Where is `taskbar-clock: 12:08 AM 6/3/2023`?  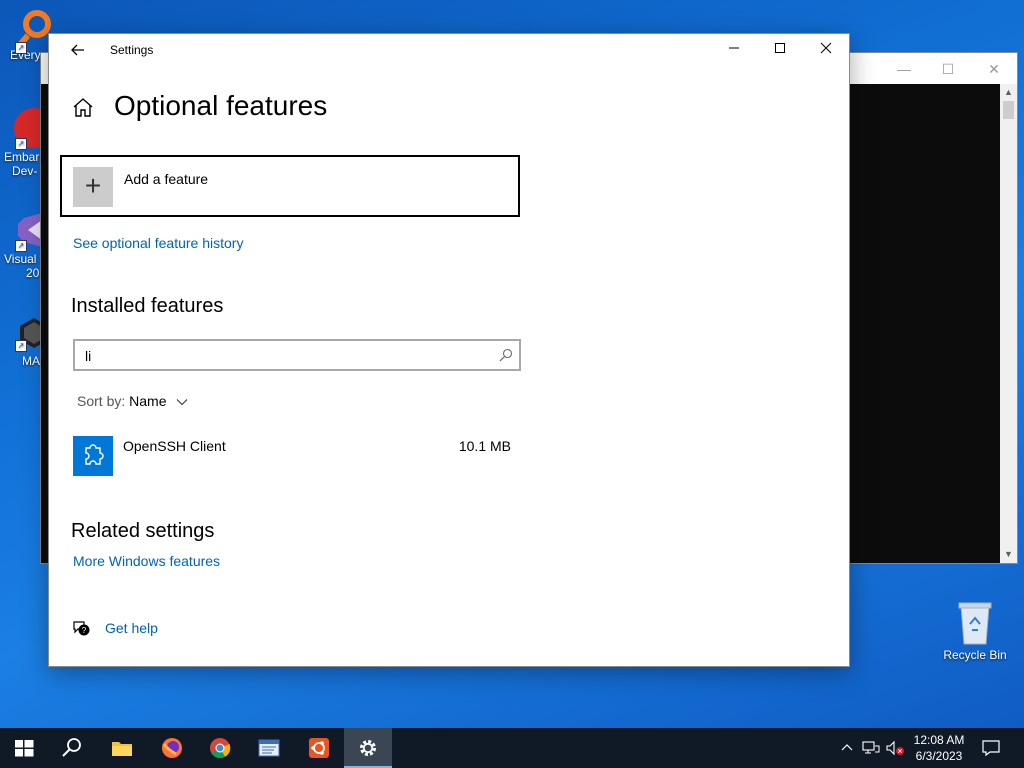
taskbar-clock: 12:08 AM 6/3/2023 is located at coordinates (939, 748).